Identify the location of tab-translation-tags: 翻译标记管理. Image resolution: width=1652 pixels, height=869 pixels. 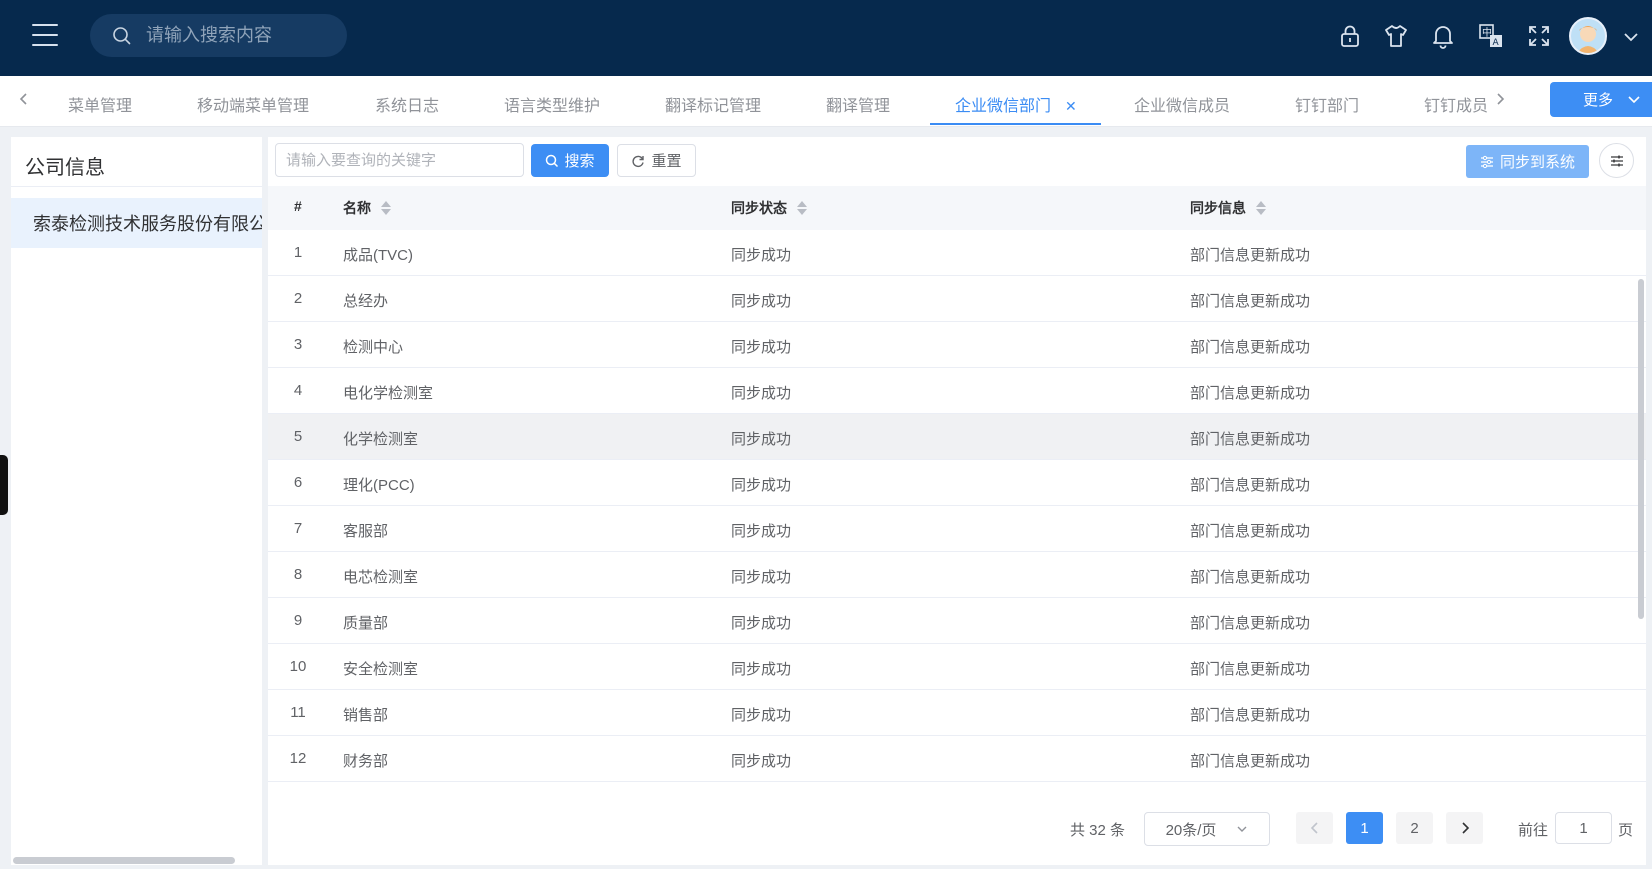
(713, 104).